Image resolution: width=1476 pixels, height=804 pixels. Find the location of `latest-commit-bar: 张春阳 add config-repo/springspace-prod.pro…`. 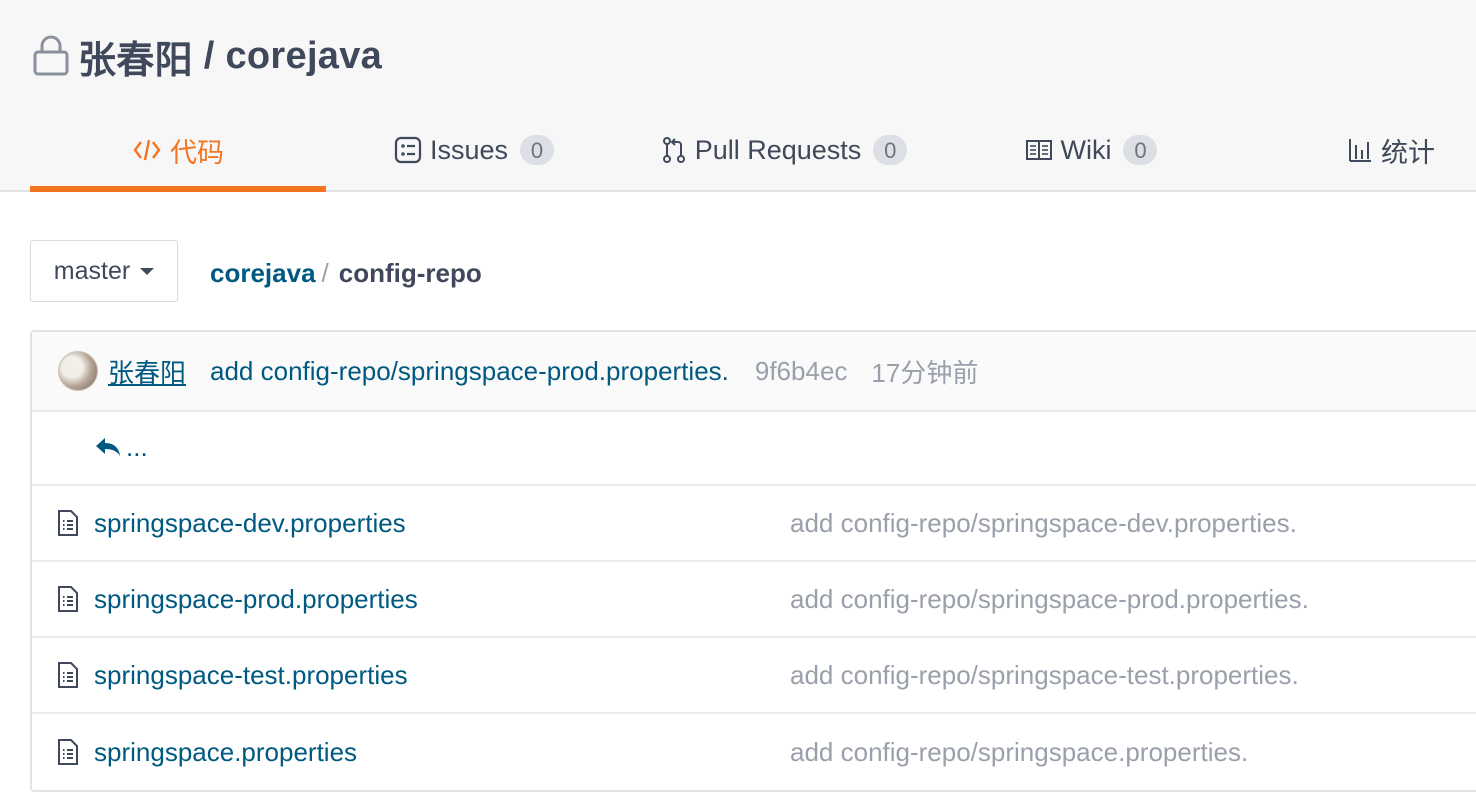

latest-commit-bar: 张春阳 add config-repo/springspace-prod.pro… is located at coordinates (754, 372).